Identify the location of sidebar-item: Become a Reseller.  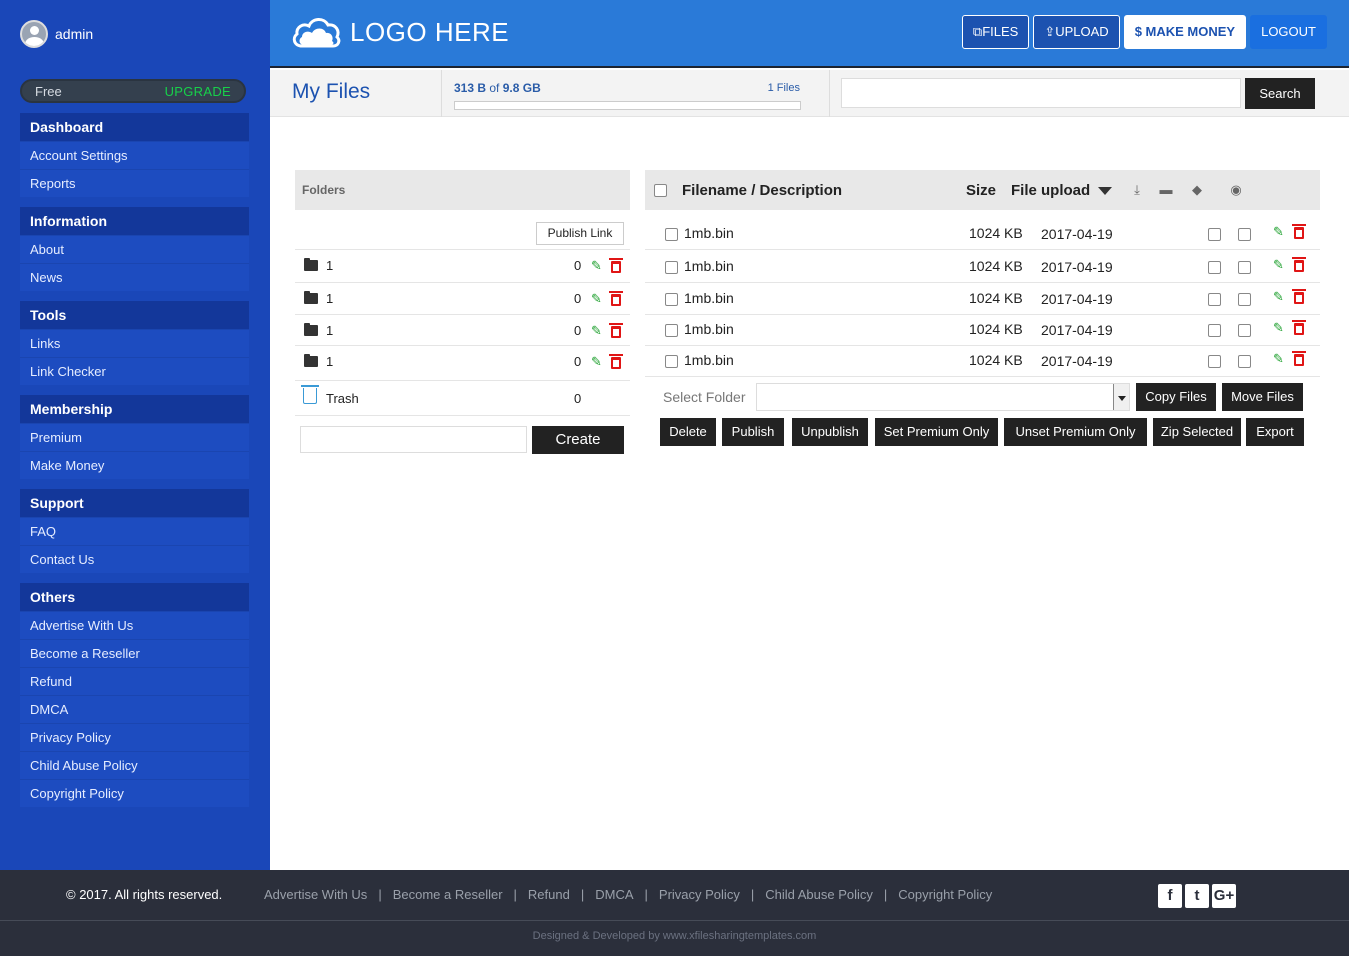
(134, 653).